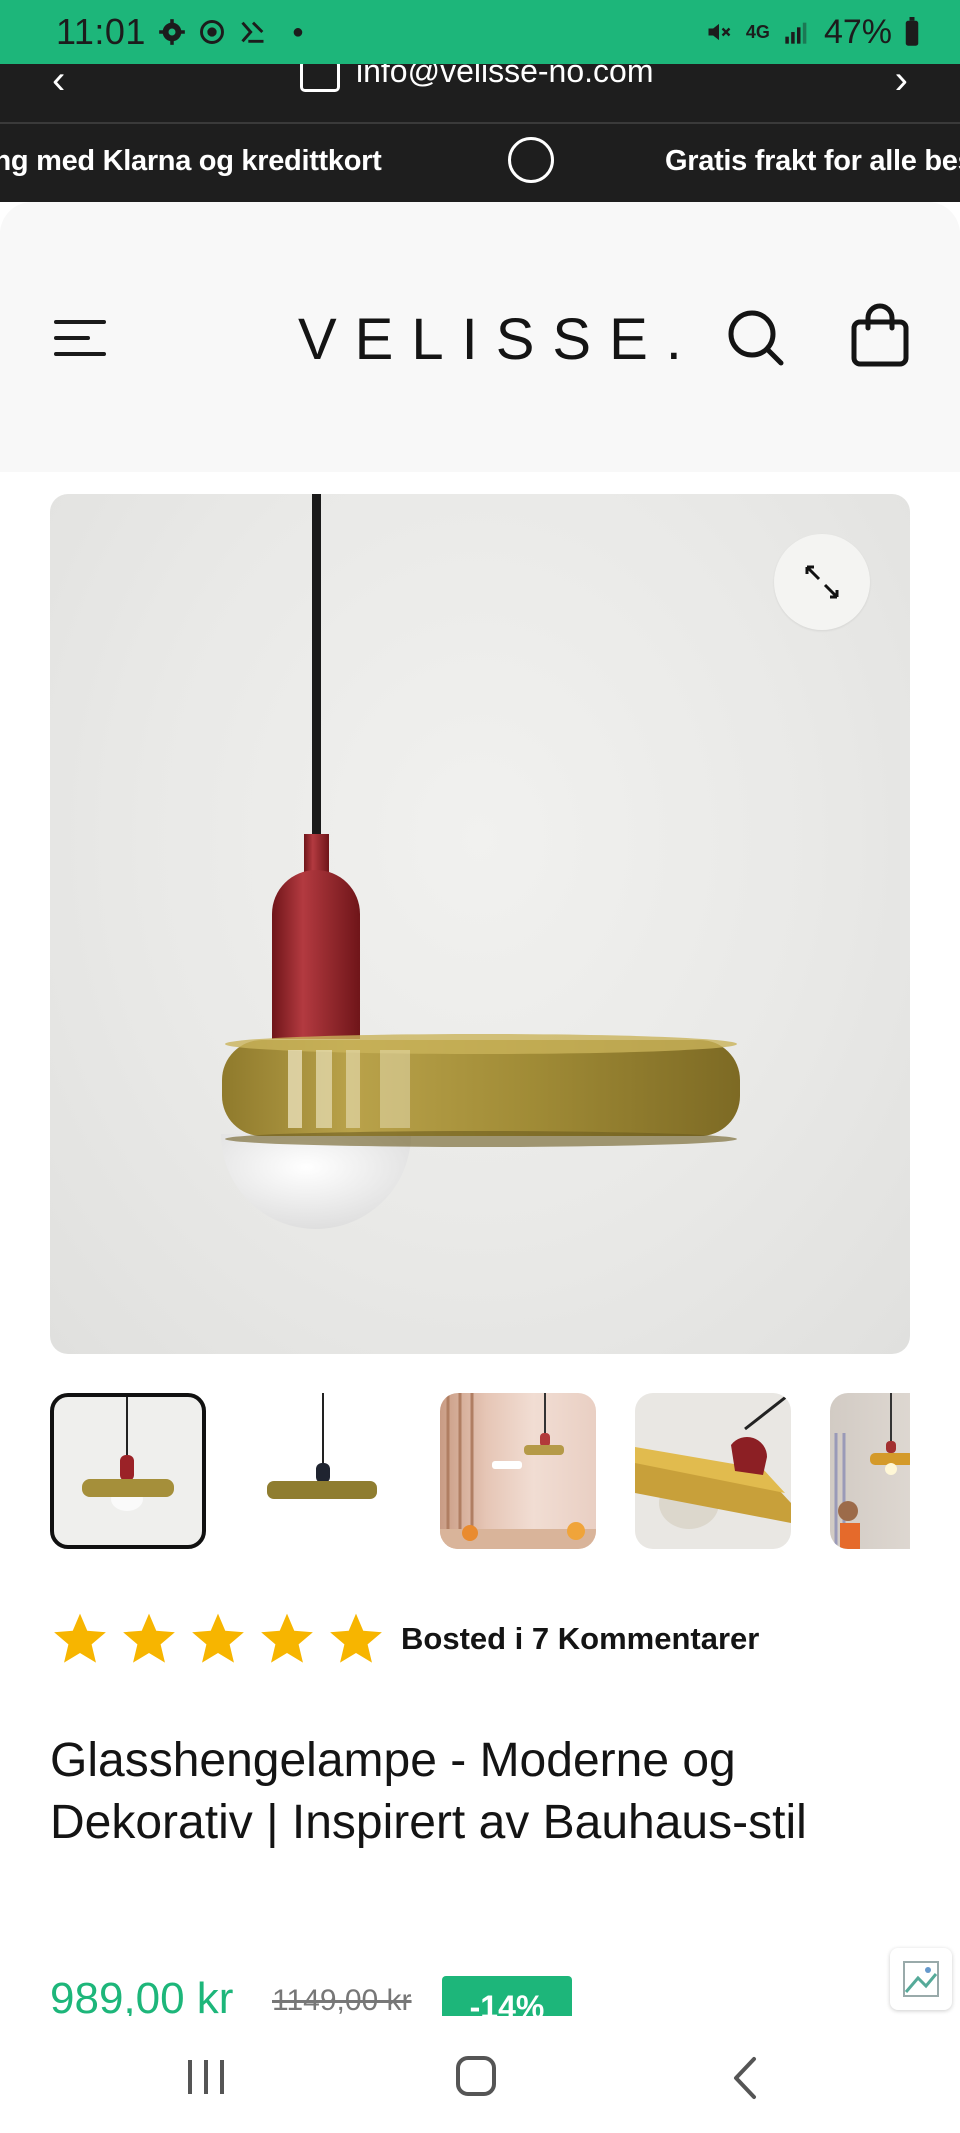  What do you see at coordinates (755, 337) in the screenshot?
I see `search-icon` at bounding box center [755, 337].